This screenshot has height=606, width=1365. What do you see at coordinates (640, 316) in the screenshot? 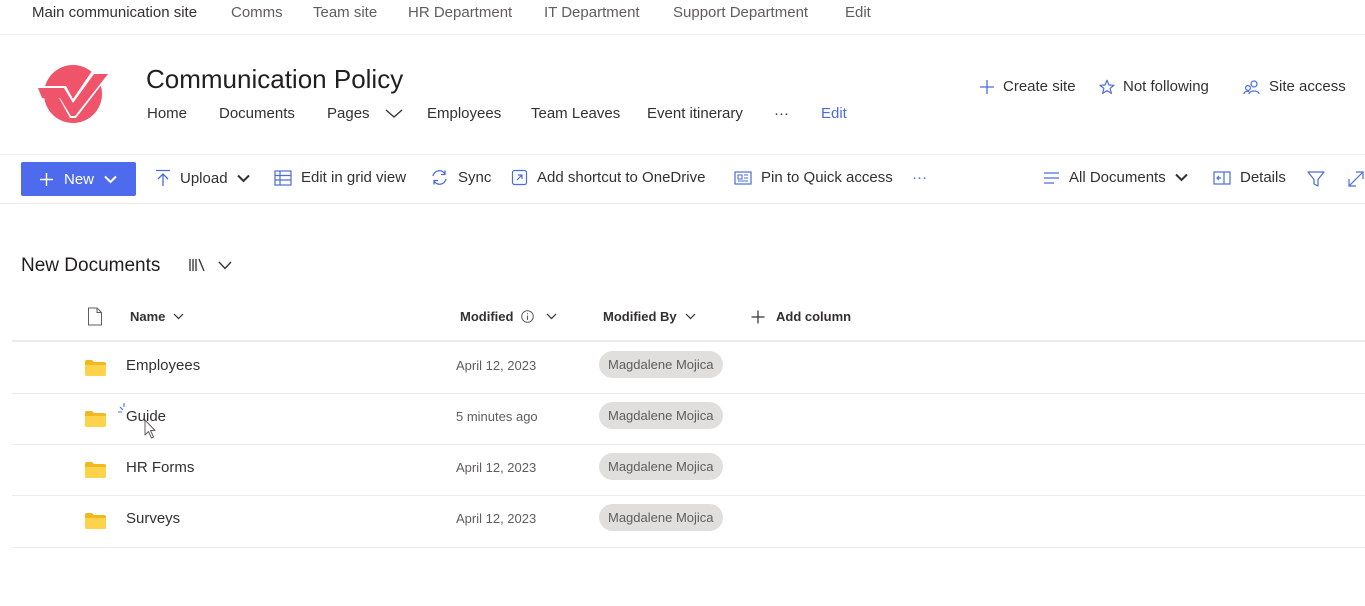
I see `modified-by-column-label: Modified By` at bounding box center [640, 316].